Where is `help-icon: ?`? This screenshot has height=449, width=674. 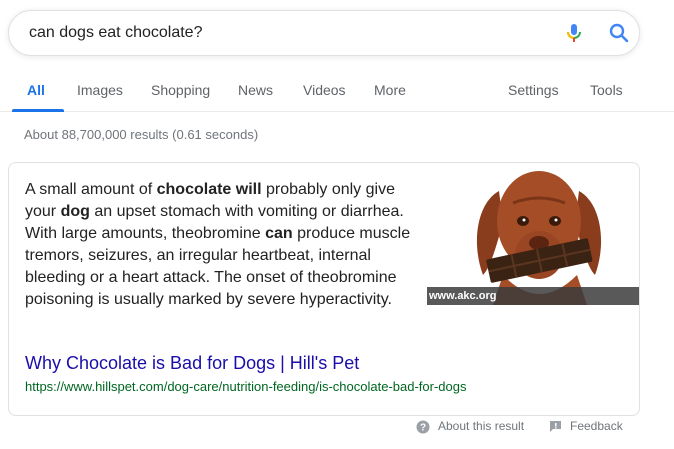 help-icon: ? is located at coordinates (423, 427).